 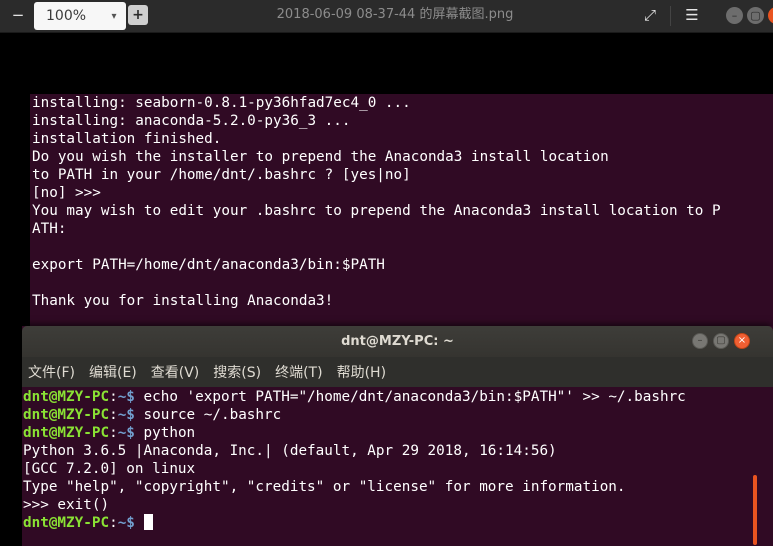 What do you see at coordinates (51, 372) in the screenshot?
I see `menu-file: 文件(F)` at bounding box center [51, 372].